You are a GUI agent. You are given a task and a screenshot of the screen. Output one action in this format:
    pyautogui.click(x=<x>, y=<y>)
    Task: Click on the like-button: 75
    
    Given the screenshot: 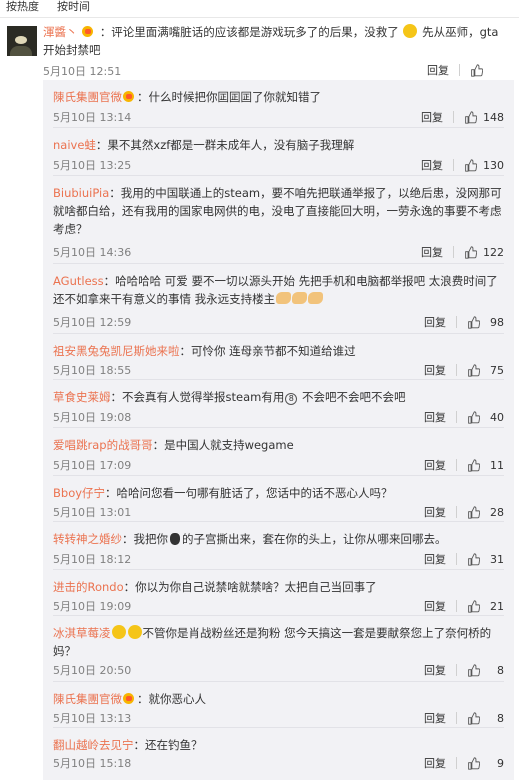 What is the action you would take?
    pyautogui.click(x=485, y=370)
    